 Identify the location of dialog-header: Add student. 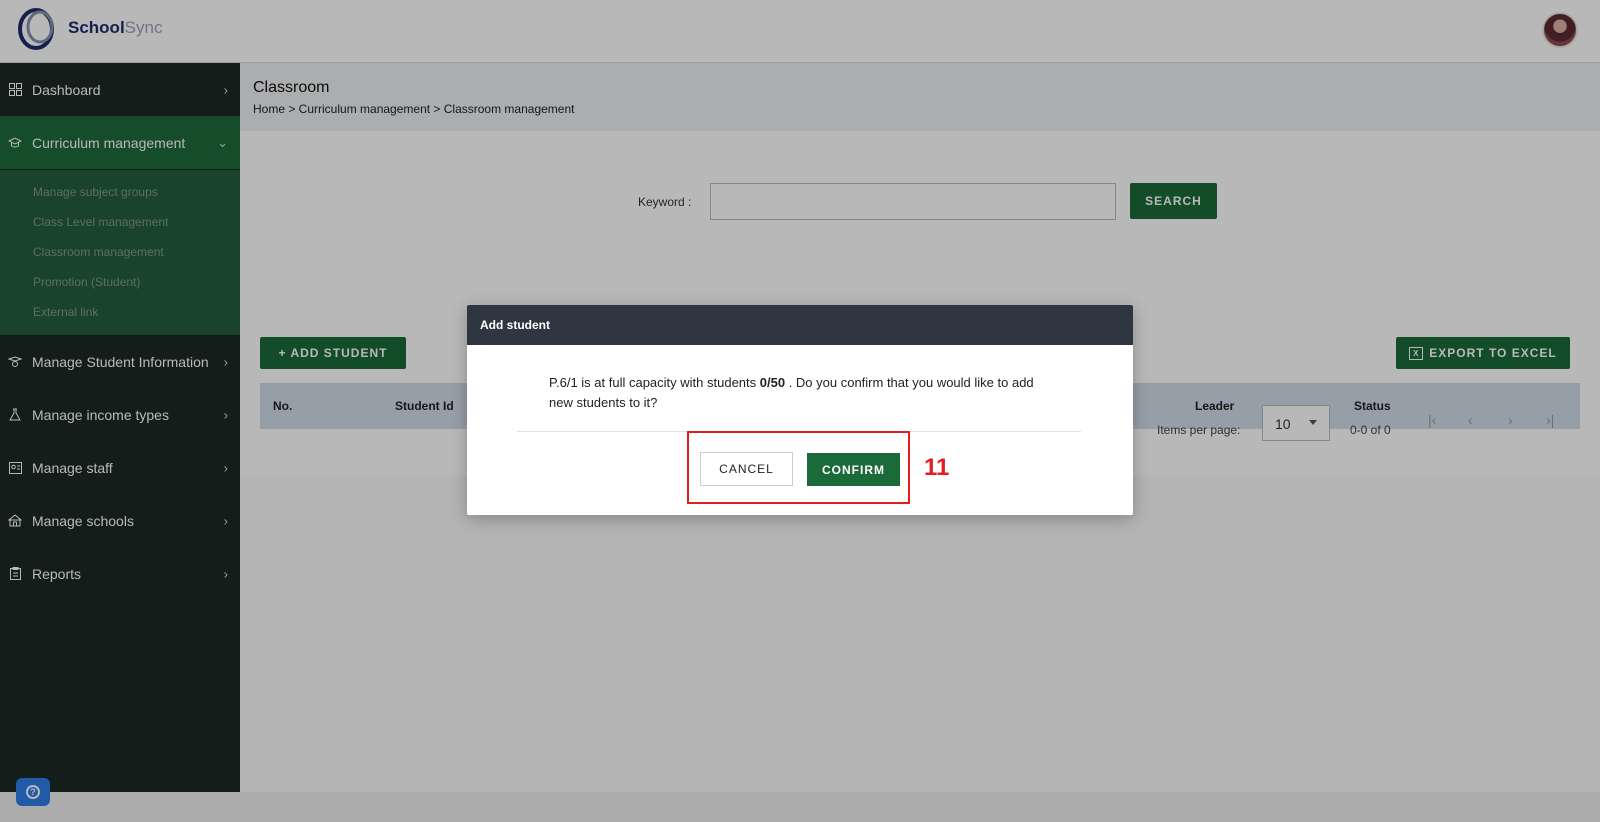
(800, 325).